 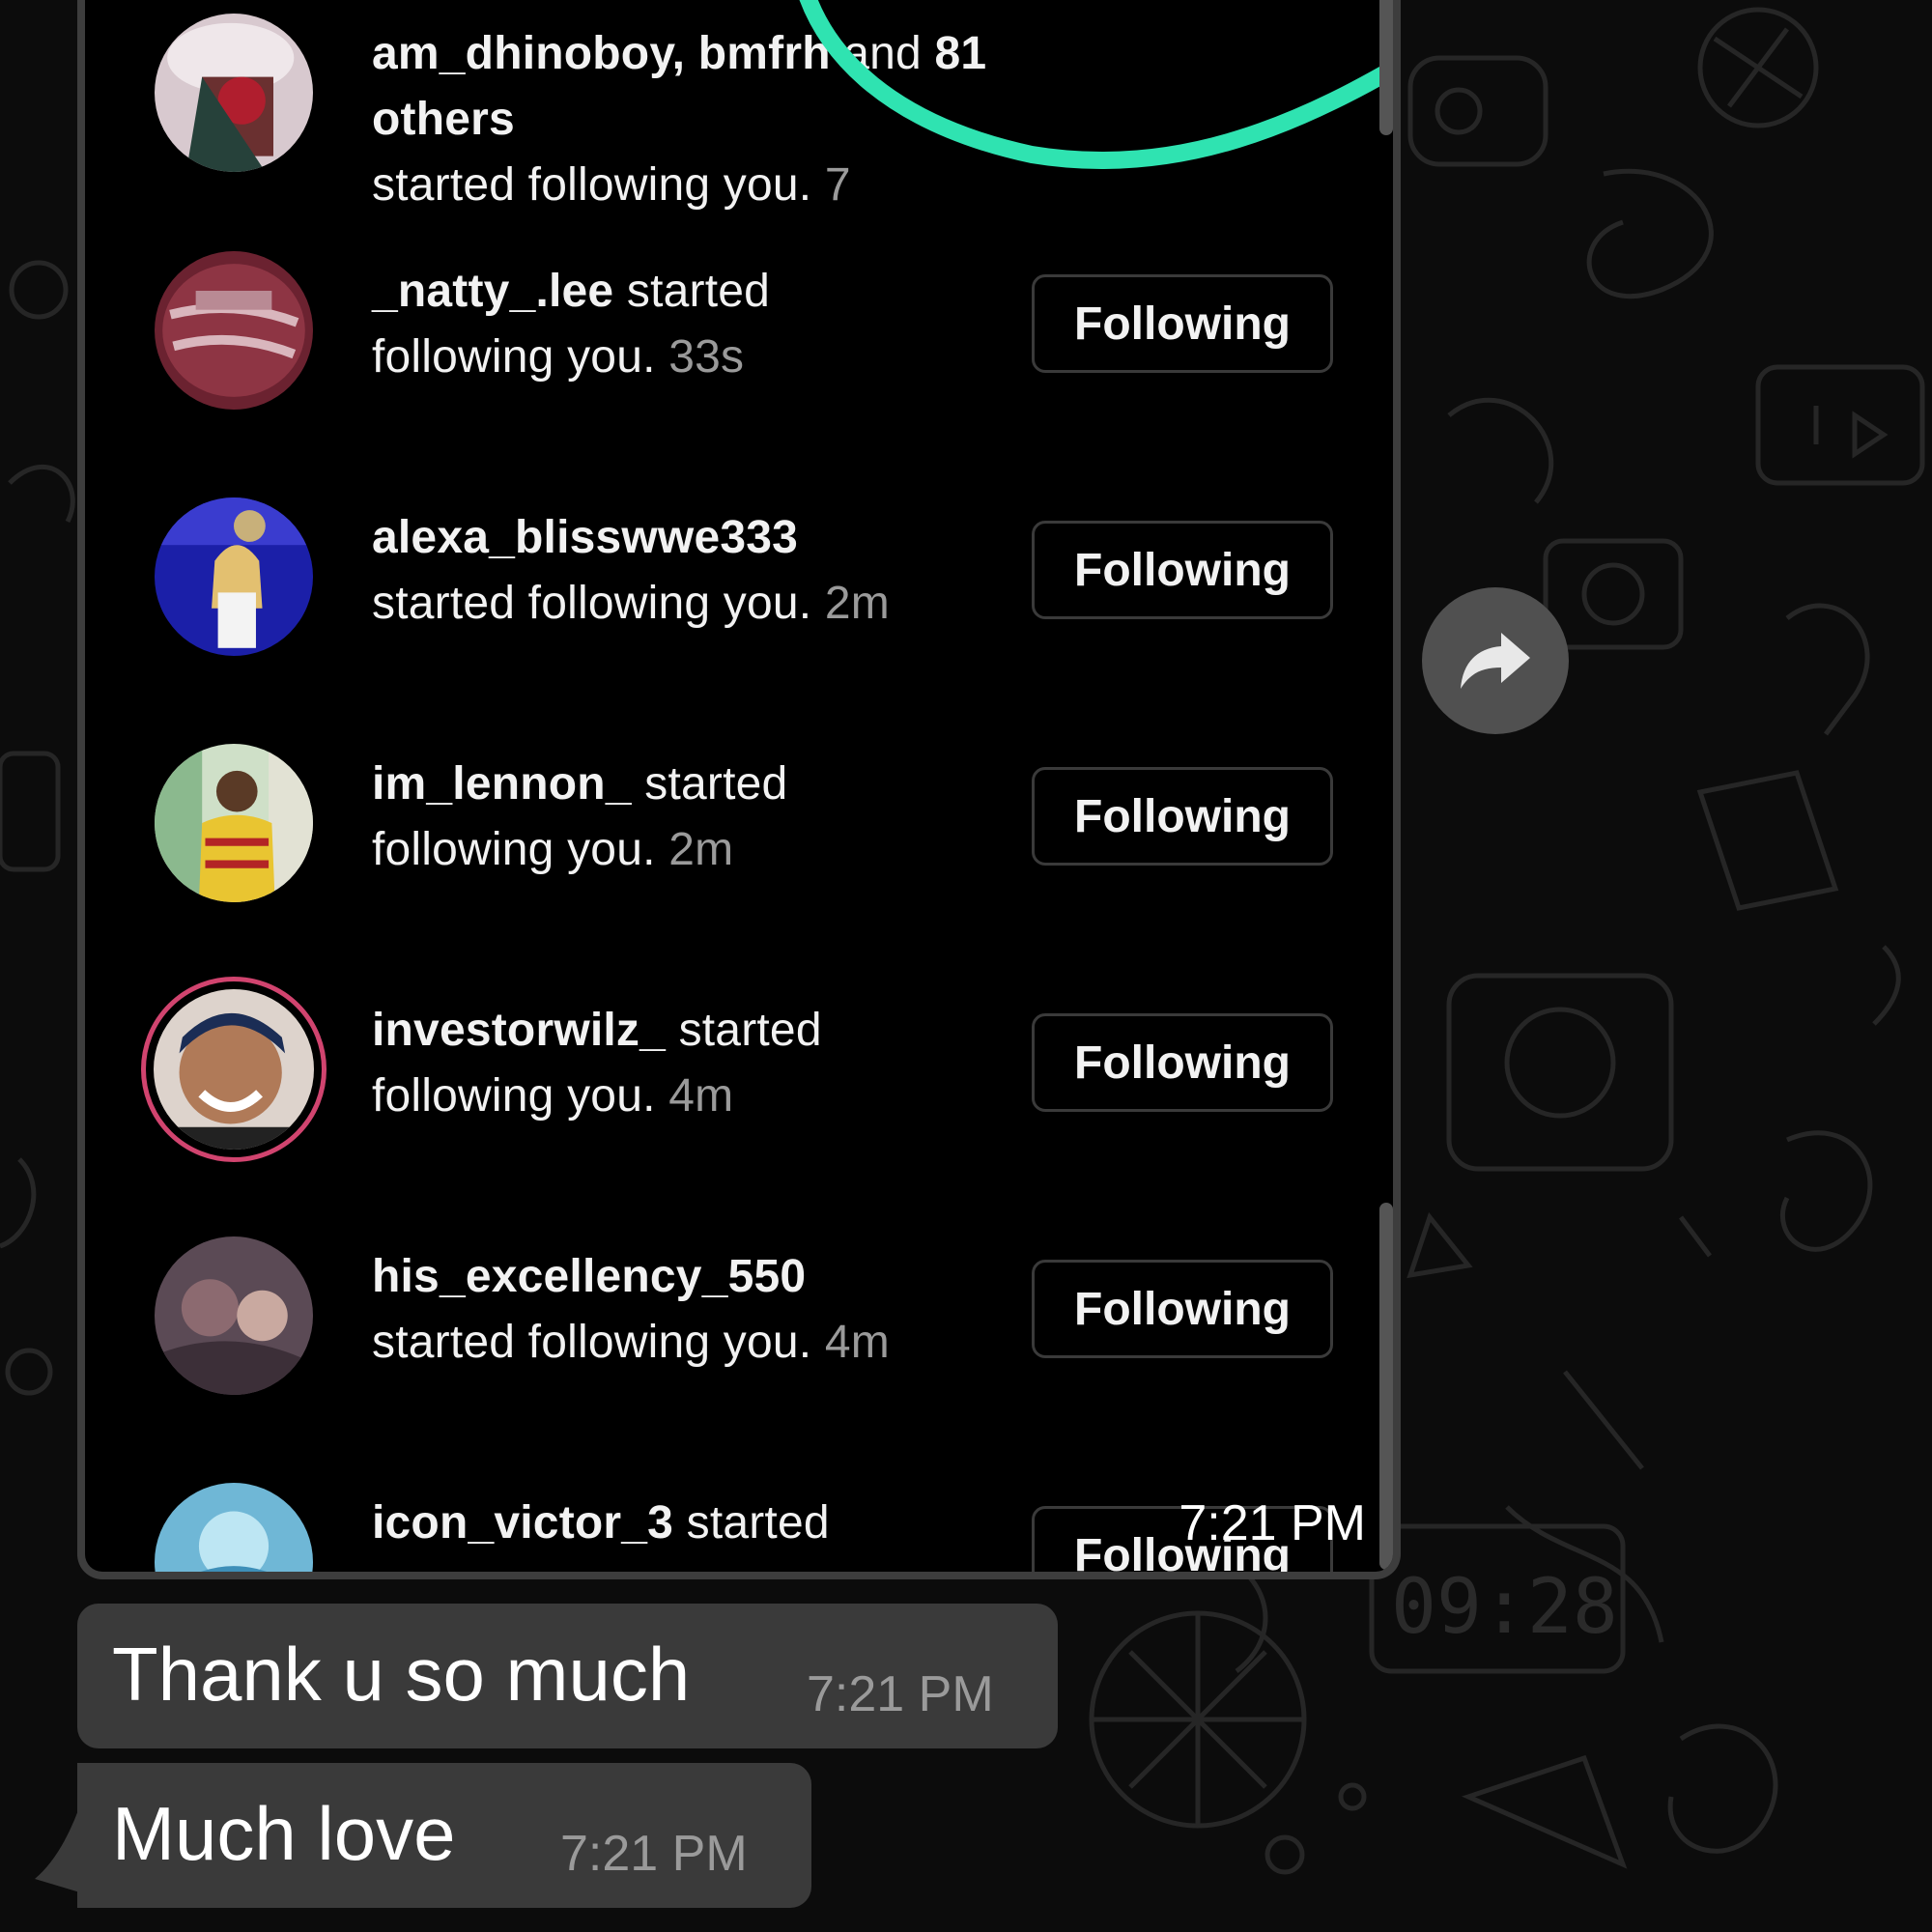 What do you see at coordinates (589, 1276) in the screenshot?
I see `notification-username: his_excellency_550` at bounding box center [589, 1276].